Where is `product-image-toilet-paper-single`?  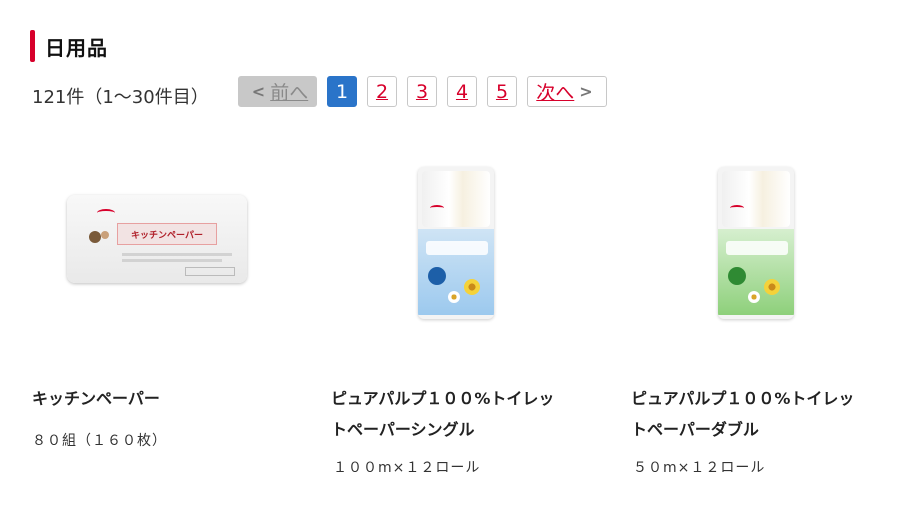
product-image-toilet-paper-single is located at coordinates (456, 243).